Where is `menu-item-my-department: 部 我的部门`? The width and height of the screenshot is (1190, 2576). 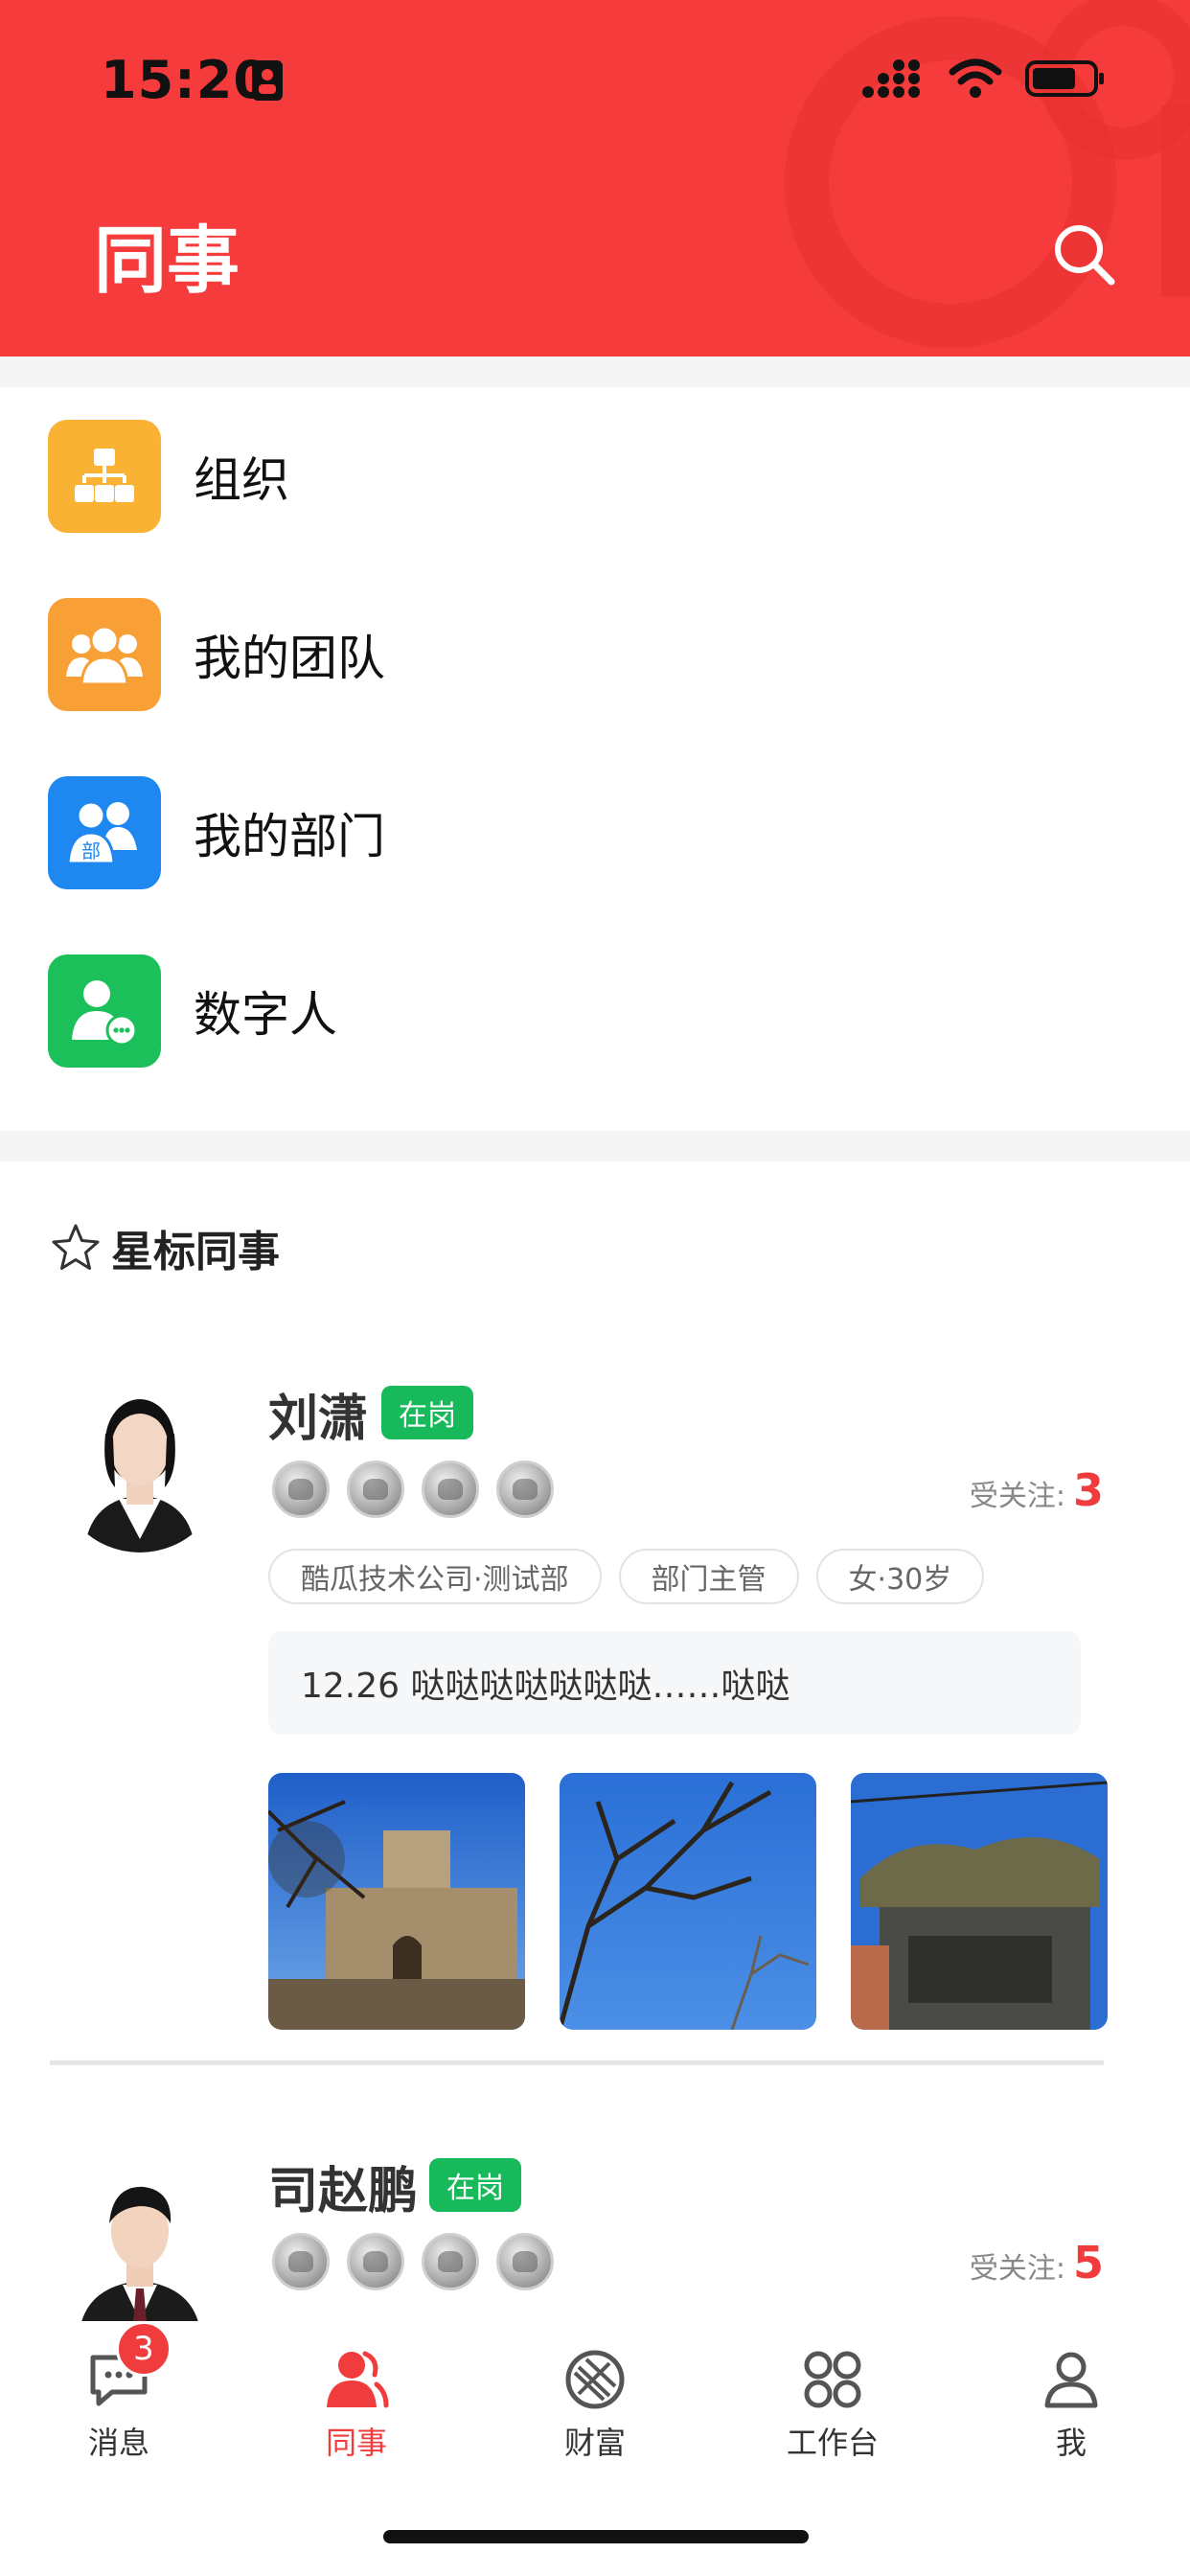 menu-item-my-department: 部 我的部门 is located at coordinates (595, 833).